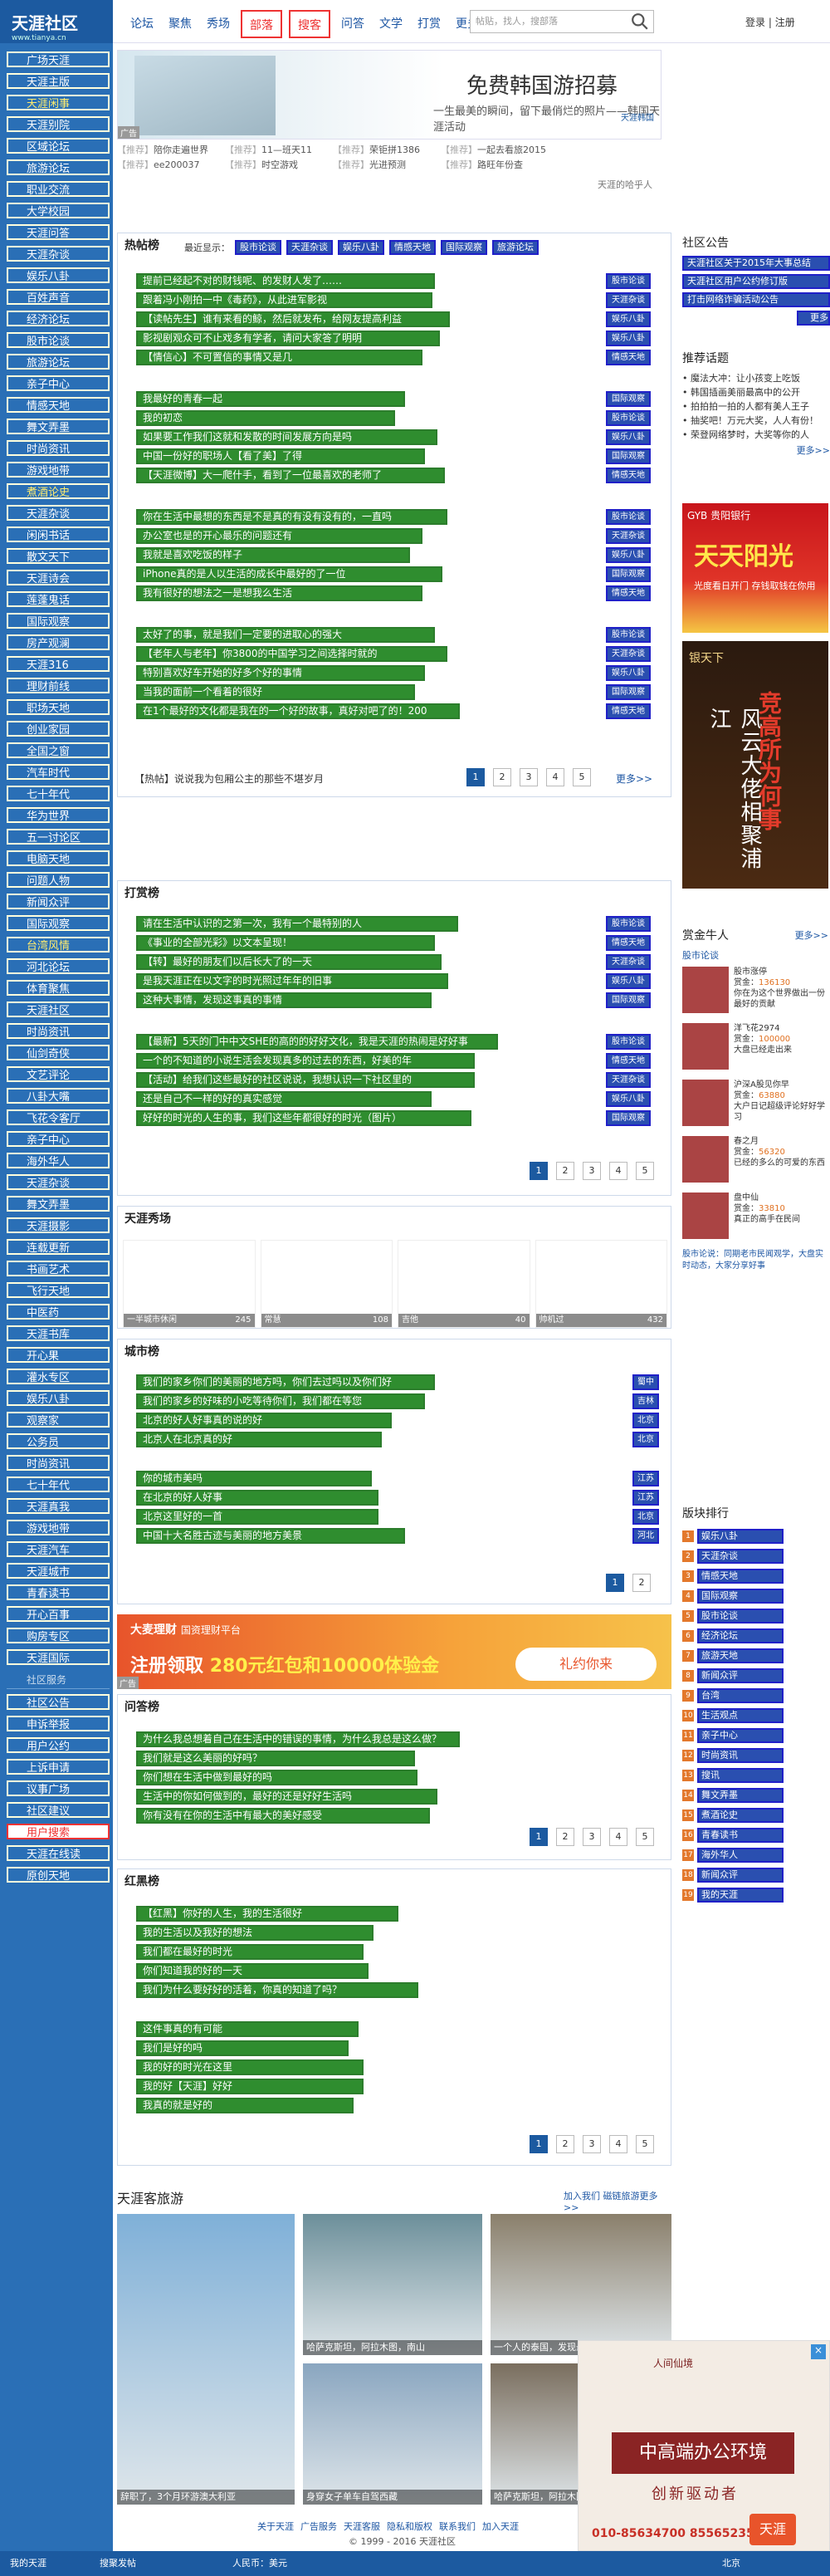 The height and width of the screenshot is (2576, 830). Describe the element at coordinates (58, 1702) in the screenshot. I see `sidebar-service-item: 社区公告` at that location.